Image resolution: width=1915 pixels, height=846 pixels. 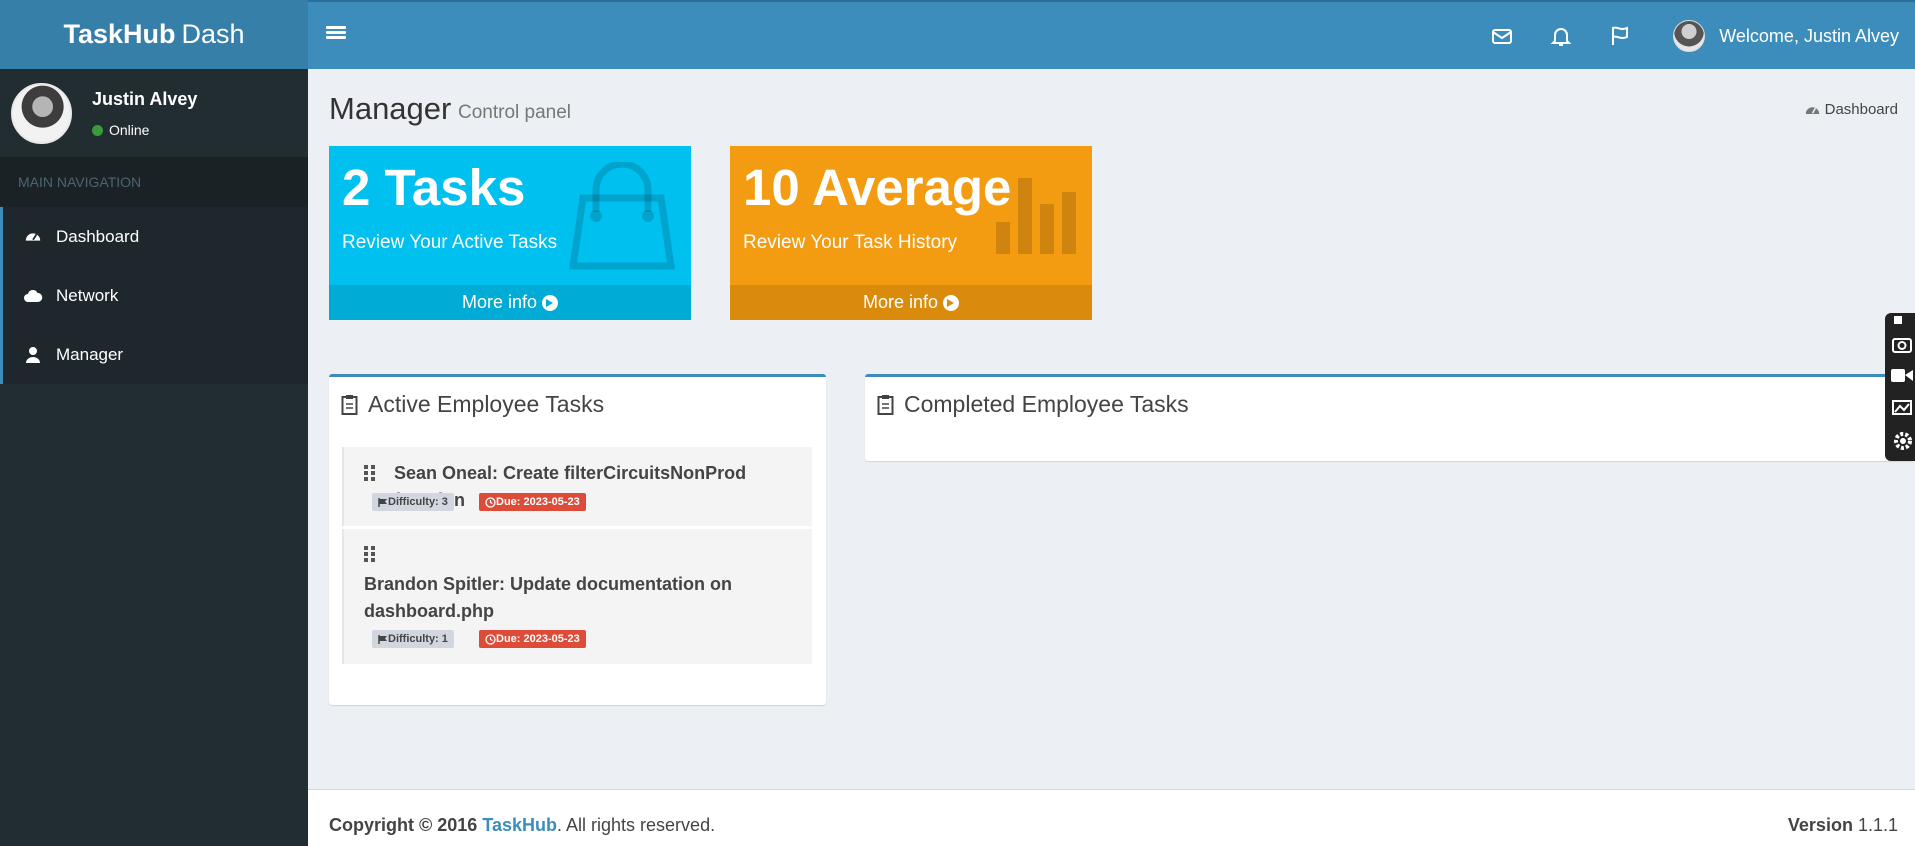 What do you see at coordinates (98, 236) in the screenshot?
I see `sidebar-item-label: Dashboard` at bounding box center [98, 236].